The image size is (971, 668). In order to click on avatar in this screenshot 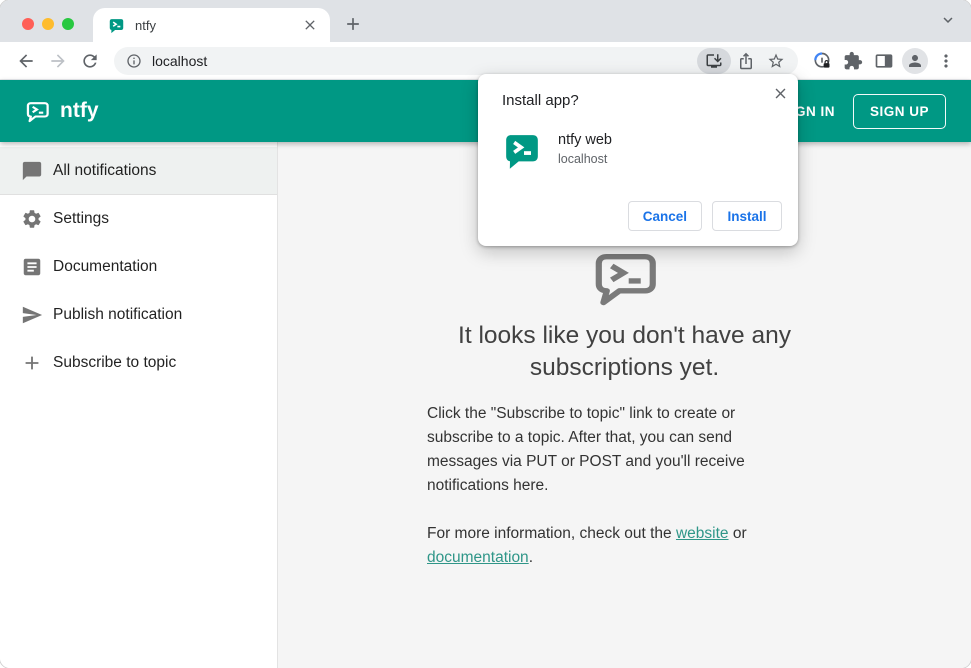, I will do `click(914, 60)`.